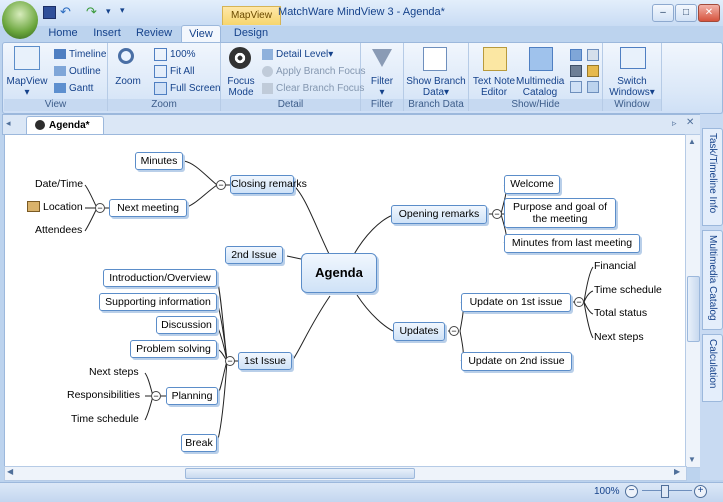 The width and height of the screenshot is (723, 502). I want to click on maximize-button: □, so click(686, 13).